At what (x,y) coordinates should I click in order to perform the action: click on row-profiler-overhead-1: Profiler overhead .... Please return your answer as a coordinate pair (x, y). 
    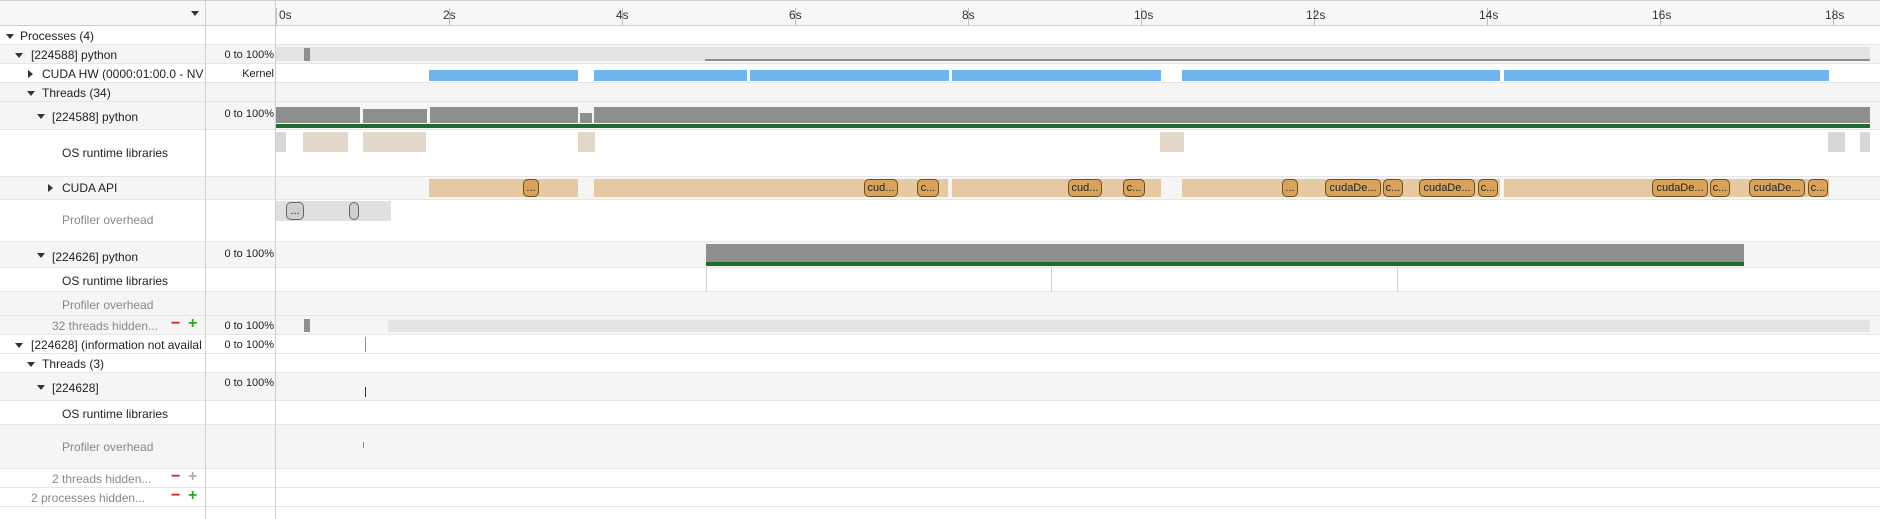
    Looking at the image, I should click on (940, 221).